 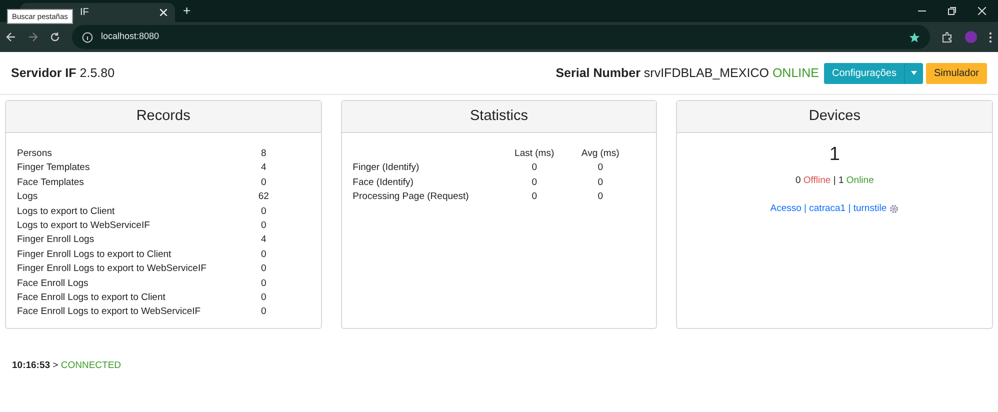 I want to click on gear-icon, so click(x=894, y=209).